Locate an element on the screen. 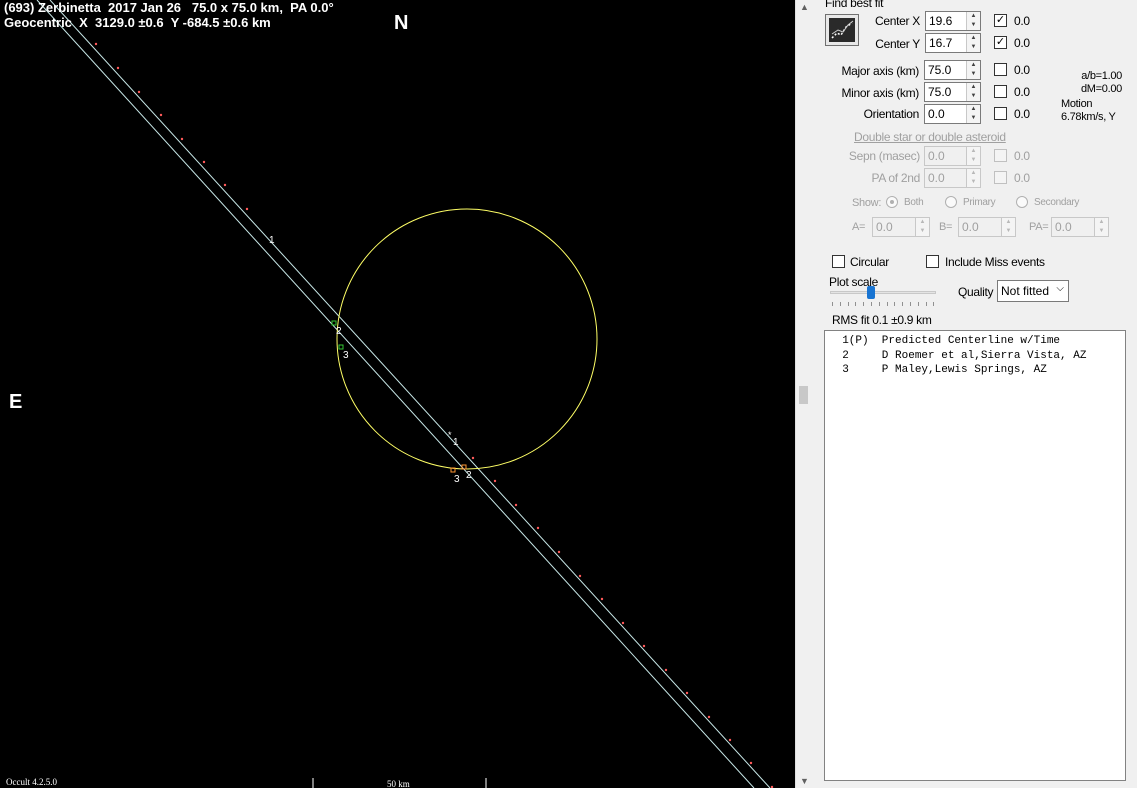  sepn-value: 0.0 is located at coordinates (936, 156).